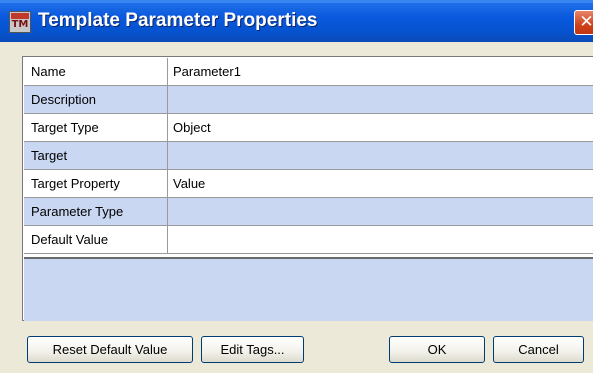  I want to click on property-row-default-value: Default Value, so click(308, 240).